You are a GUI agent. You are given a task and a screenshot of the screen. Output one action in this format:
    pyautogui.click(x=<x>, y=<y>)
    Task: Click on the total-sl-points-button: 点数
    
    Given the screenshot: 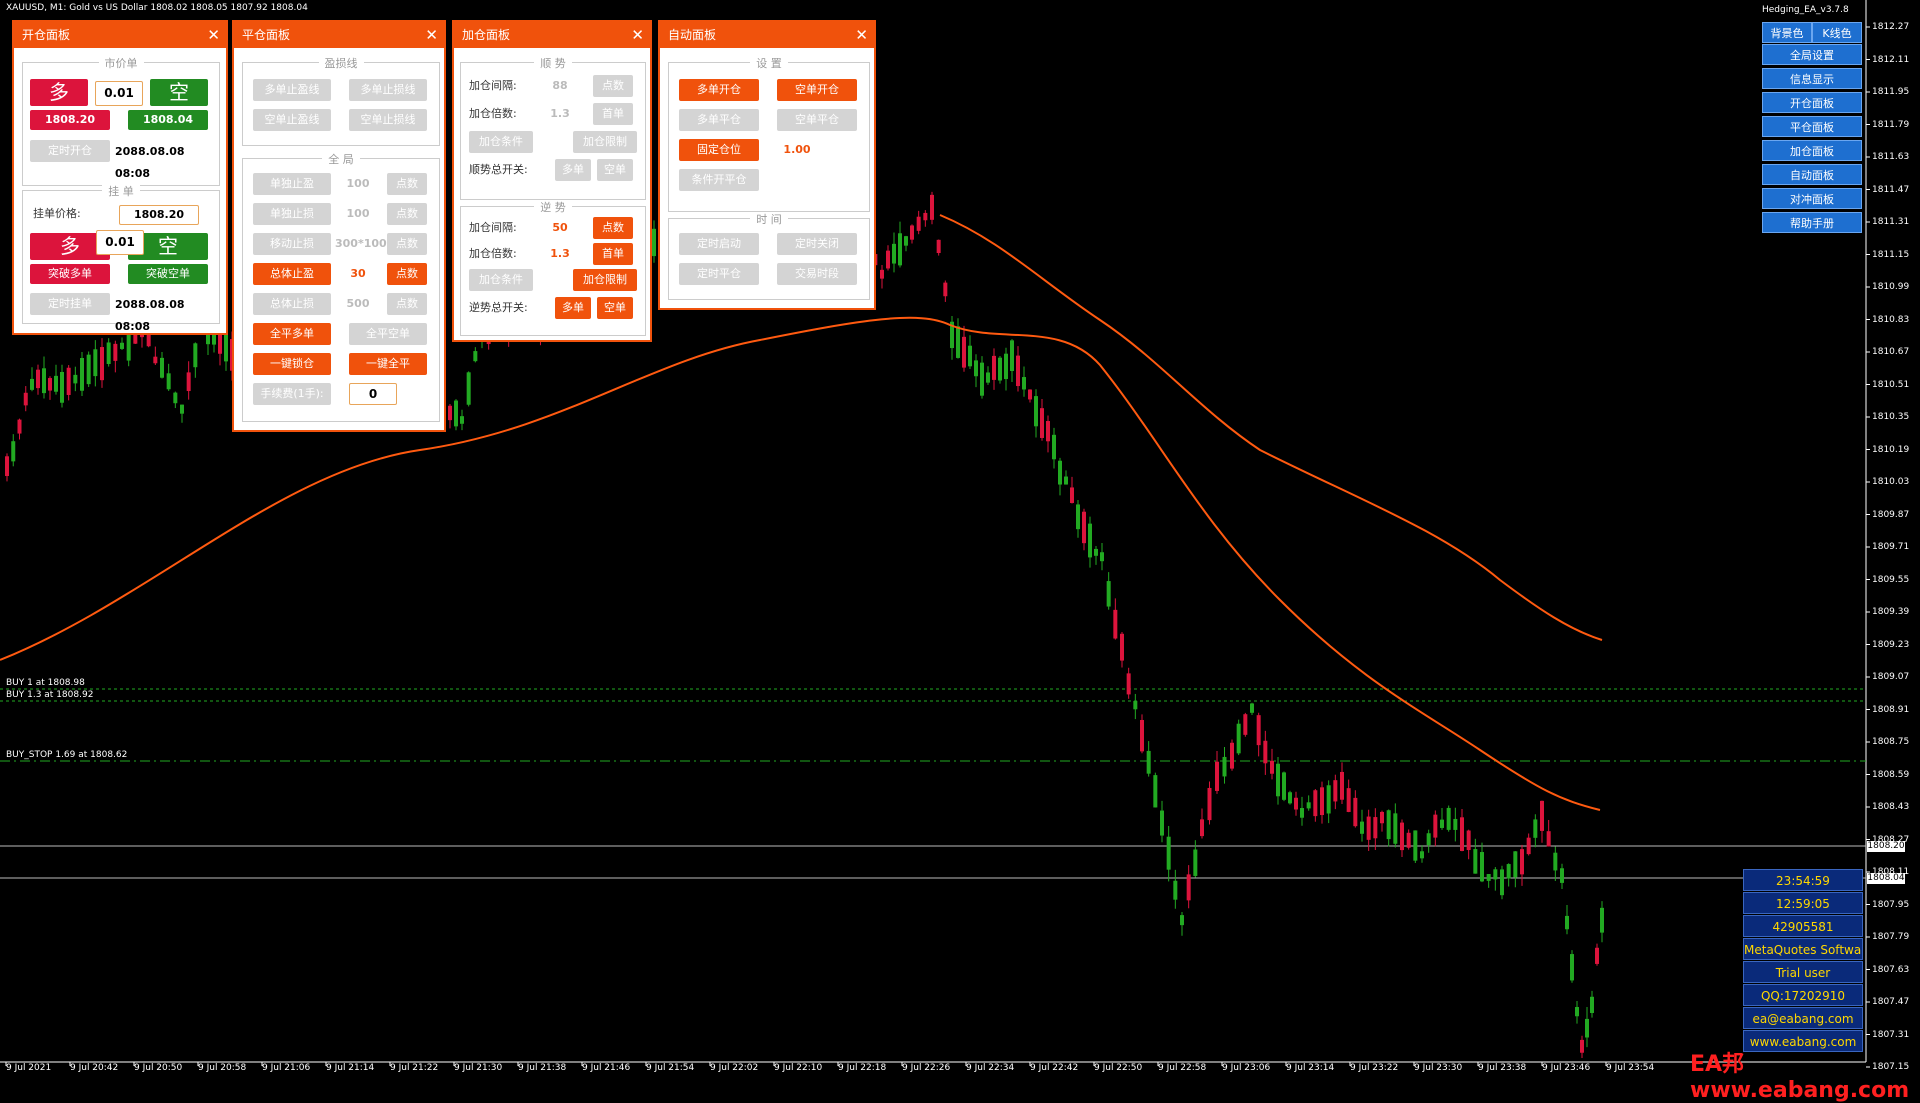 What is the action you would take?
    pyautogui.click(x=407, y=304)
    